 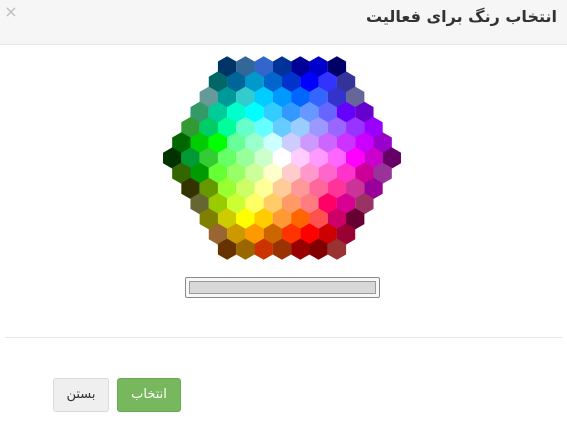 I want to click on select-button: انتخاب, so click(x=149, y=395).